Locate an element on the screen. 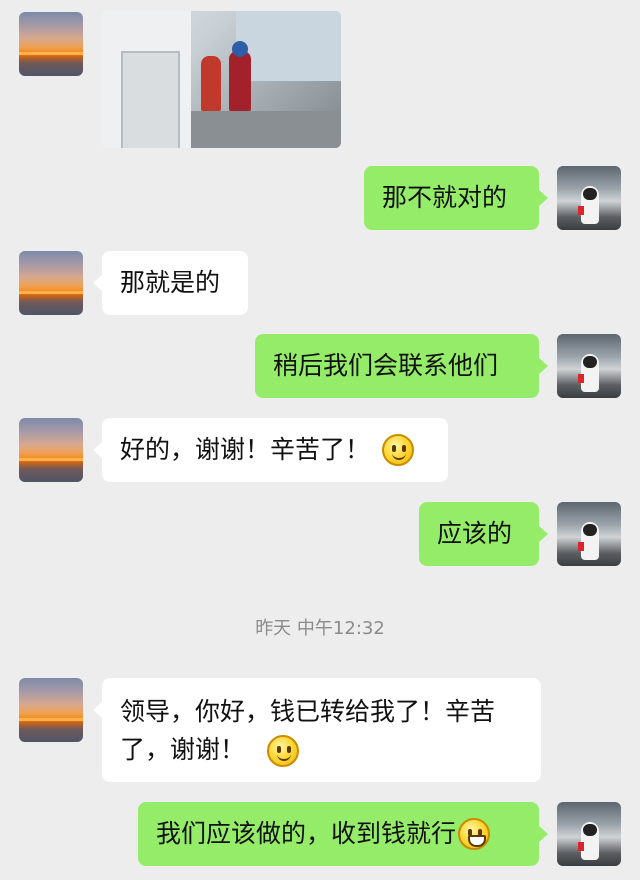 The width and height of the screenshot is (640, 880). message-text: 稍后我们会联系他们 is located at coordinates (386, 365).